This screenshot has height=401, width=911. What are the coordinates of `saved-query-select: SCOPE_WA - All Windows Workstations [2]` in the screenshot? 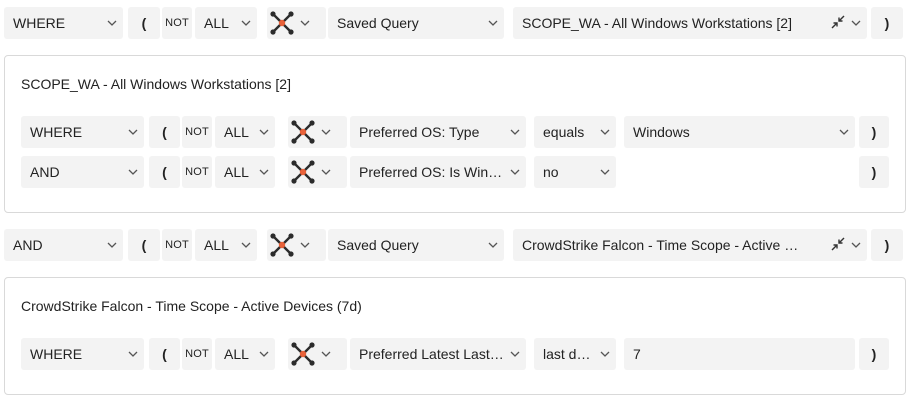 It's located at (690, 23).